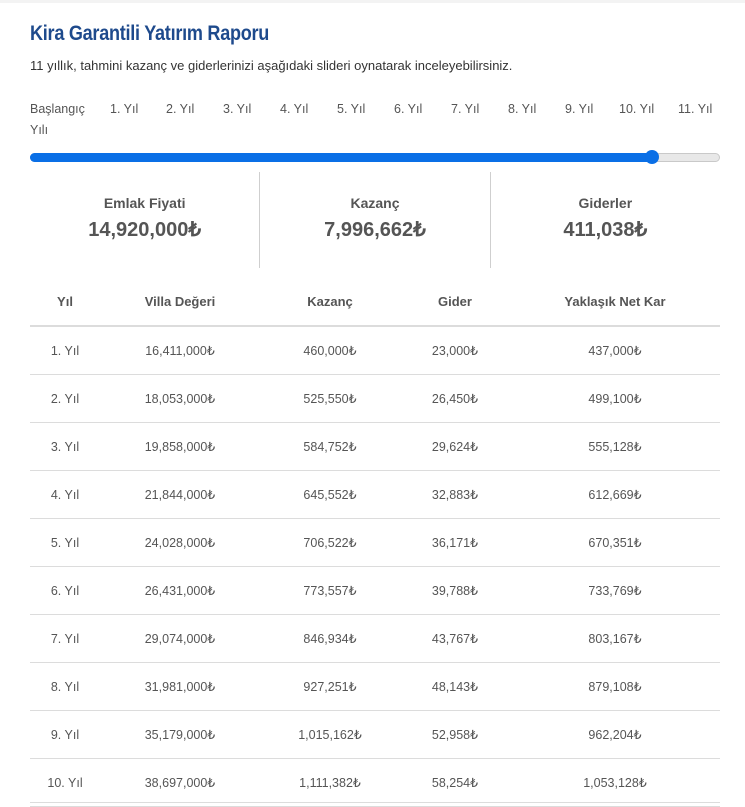 This screenshot has height=807, width=745. What do you see at coordinates (615, 494) in the screenshot?
I see `table-cell: 612,669₺` at bounding box center [615, 494].